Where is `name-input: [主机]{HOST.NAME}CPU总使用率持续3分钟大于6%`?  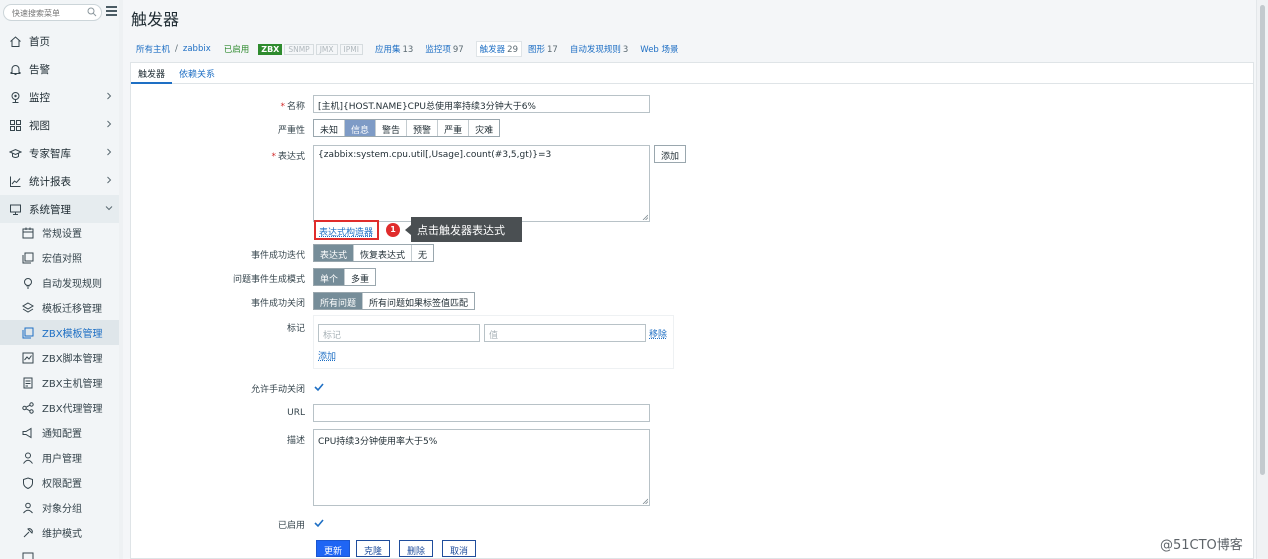
name-input: [主机]{HOST.NAME}CPU总使用率持续3分钟大于6% is located at coordinates (481, 104).